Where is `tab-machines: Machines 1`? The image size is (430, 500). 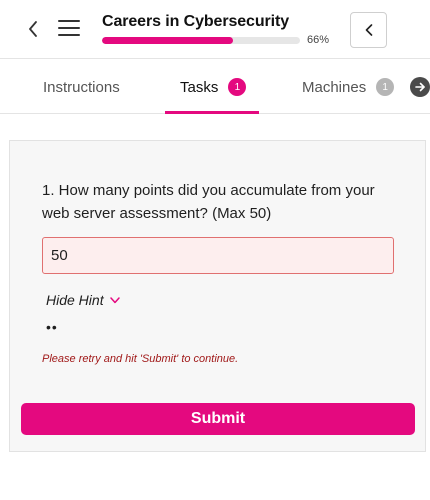
tab-machines: Machines 1 is located at coordinates (348, 87).